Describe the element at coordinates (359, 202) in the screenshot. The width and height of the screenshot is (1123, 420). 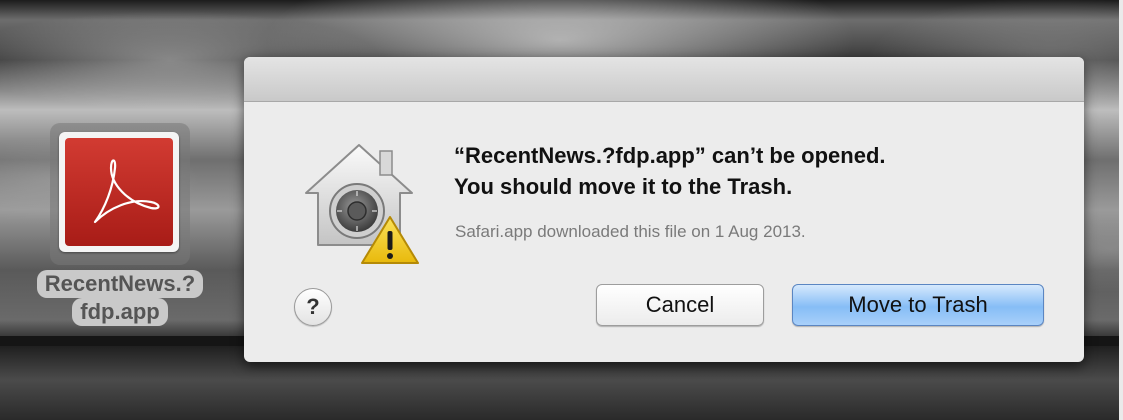
I see `gatekeeper-house-lock-warning-icon` at that location.